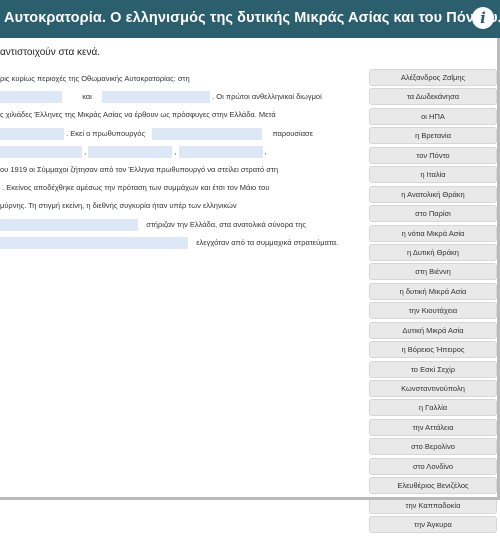 Image resolution: width=500 pixels, height=536 pixels. I want to click on text-line: . Εκεί ο πρωθυπουργός παρουσίασε, so click(181, 134).